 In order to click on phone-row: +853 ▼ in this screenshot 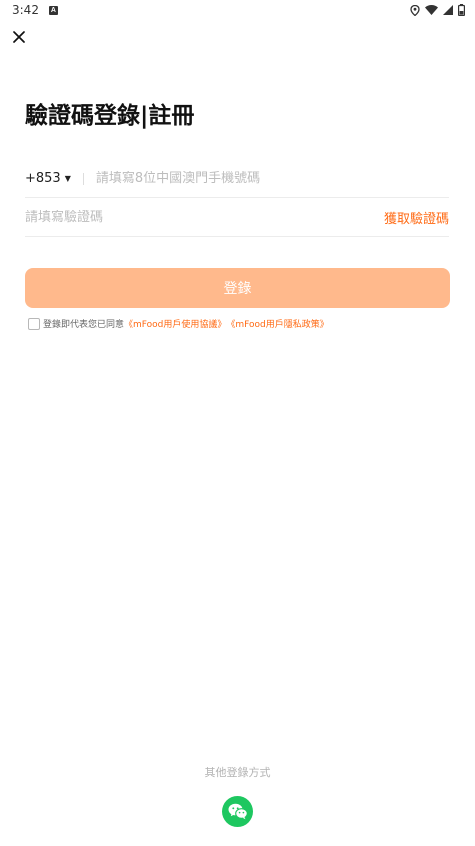, I will do `click(237, 179)`.